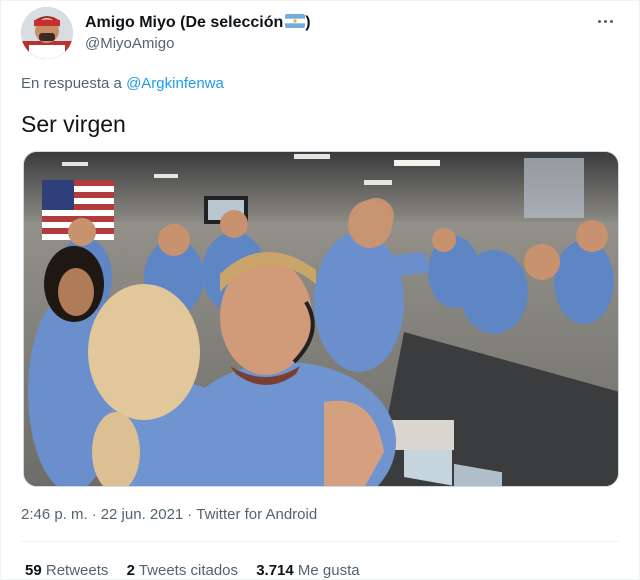 The image size is (640, 580). I want to click on retweets-stat: 59 Retweets, so click(66, 570).